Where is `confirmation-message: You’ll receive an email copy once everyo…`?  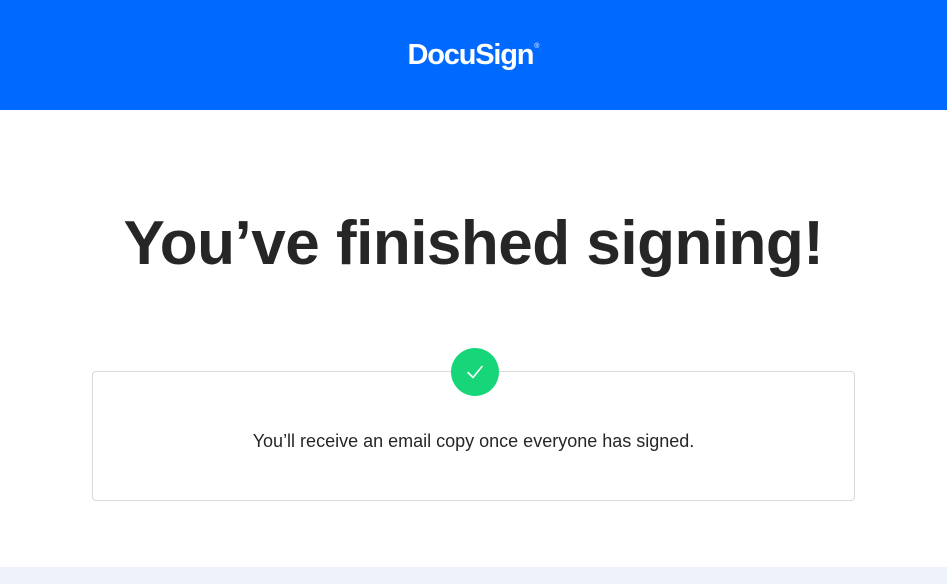
confirmation-message: You’ll receive an email copy once everyo… is located at coordinates (473, 441).